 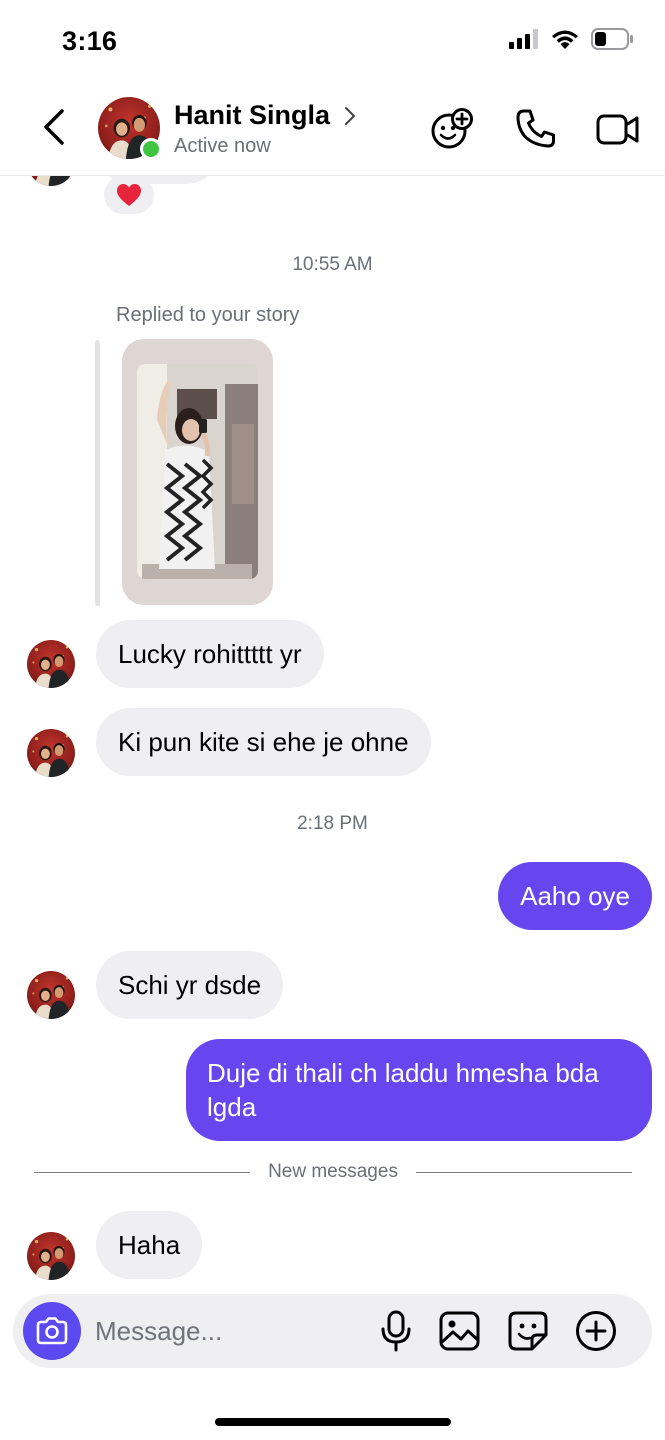 I want to click on message-composer, so click(x=332, y=1331).